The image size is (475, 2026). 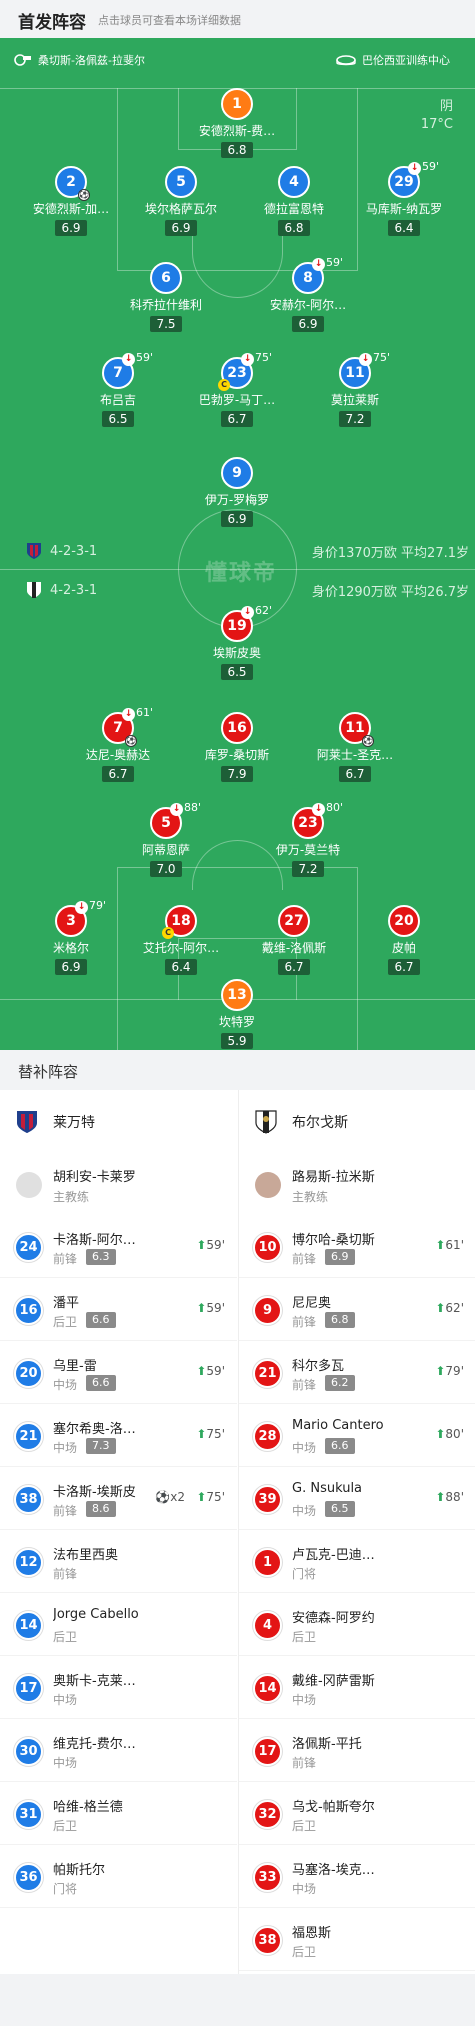 I want to click on away-coach-row: 路易斯-拉米斯 主教练, so click(x=357, y=1185).